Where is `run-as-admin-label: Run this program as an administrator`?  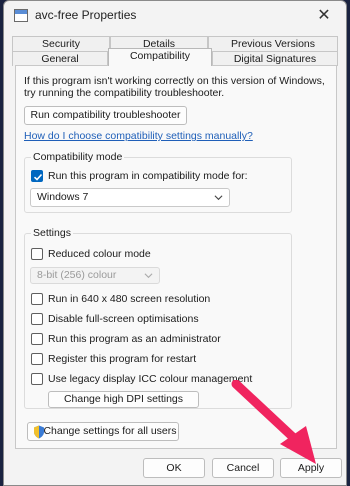 run-as-admin-label: Run this program as an administrator is located at coordinates (134, 339).